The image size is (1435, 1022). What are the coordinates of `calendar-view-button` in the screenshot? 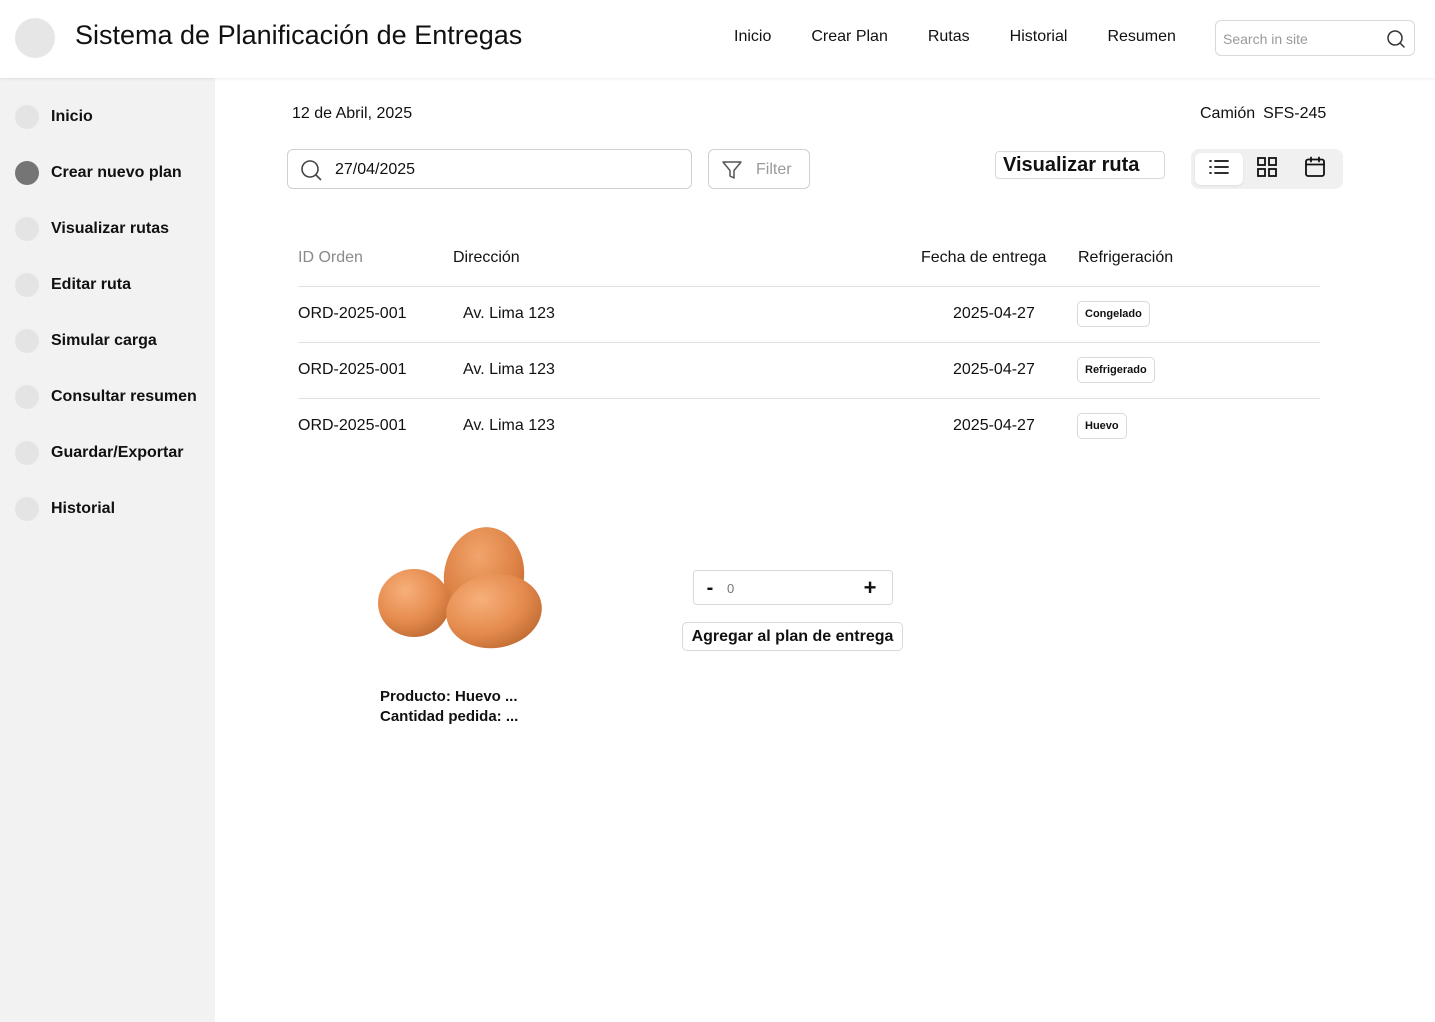 It's located at (1315, 169).